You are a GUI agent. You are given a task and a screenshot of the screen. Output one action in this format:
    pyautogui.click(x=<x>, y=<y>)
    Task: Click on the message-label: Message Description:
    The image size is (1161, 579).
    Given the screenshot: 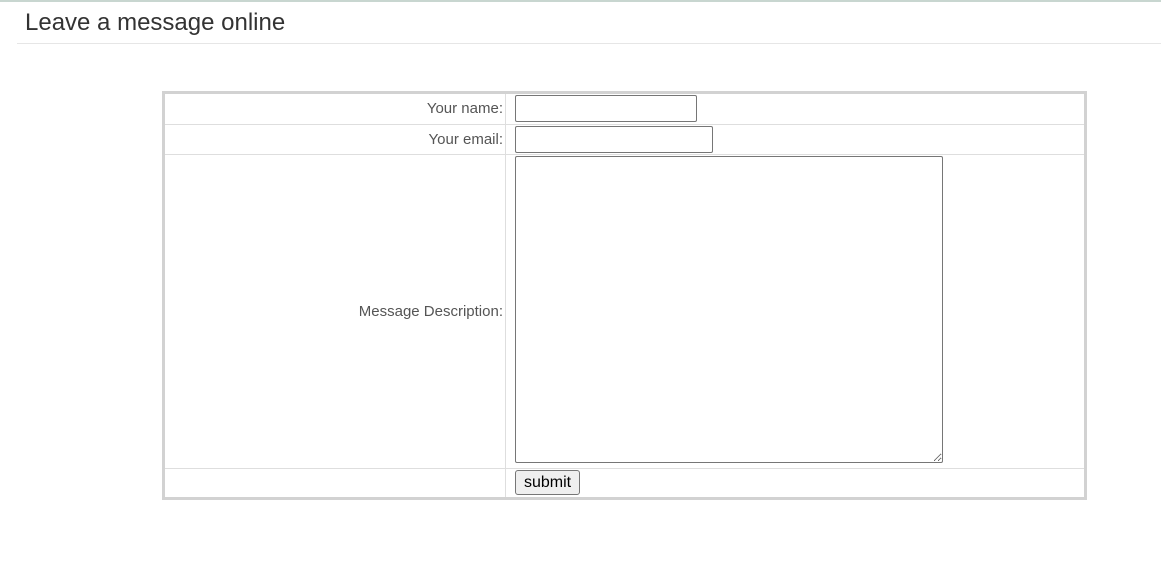 What is the action you would take?
    pyautogui.click(x=430, y=311)
    